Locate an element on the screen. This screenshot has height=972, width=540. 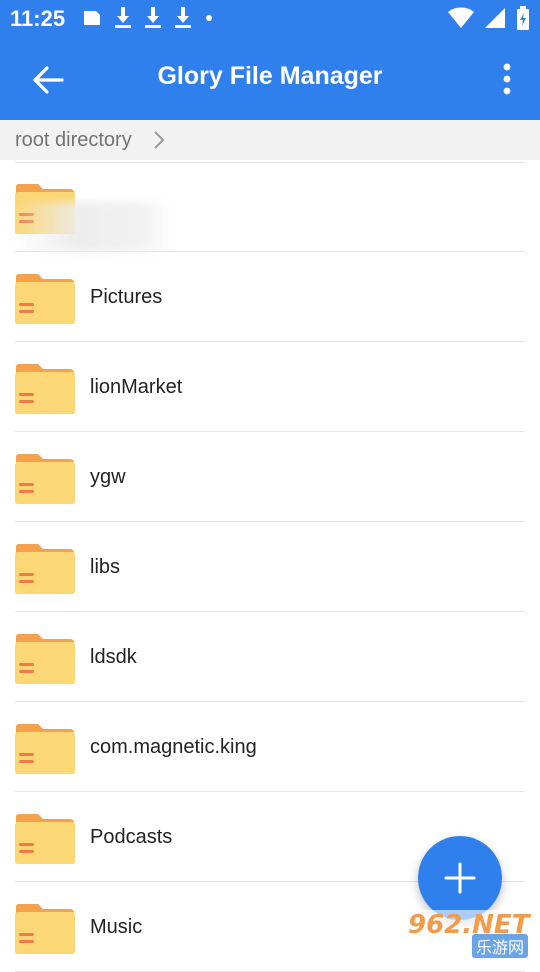
folder-row is located at coordinates (270, 207).